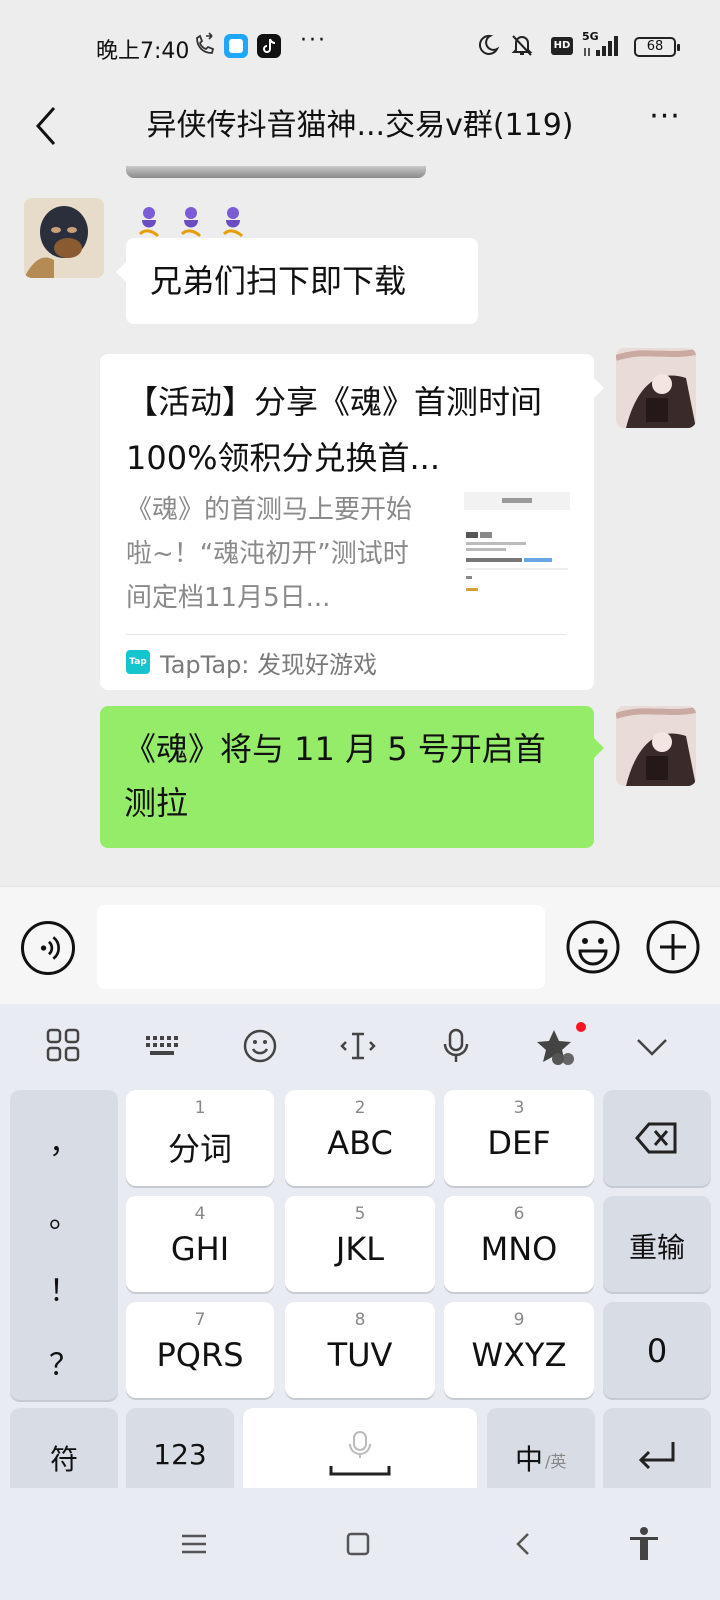  I want to click on battery-indicator: 68, so click(657, 47).